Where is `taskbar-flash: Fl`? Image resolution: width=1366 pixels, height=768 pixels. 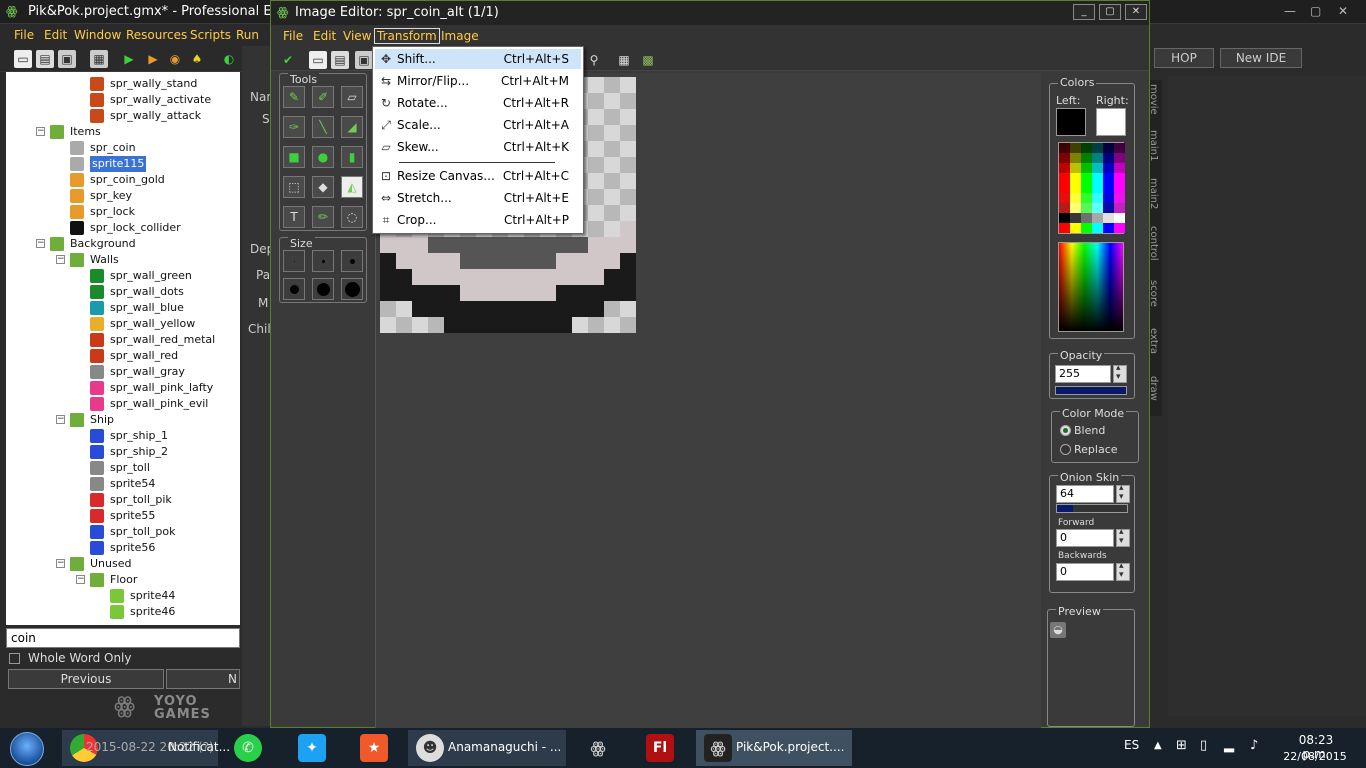 taskbar-flash: Fl is located at coordinates (661, 748).